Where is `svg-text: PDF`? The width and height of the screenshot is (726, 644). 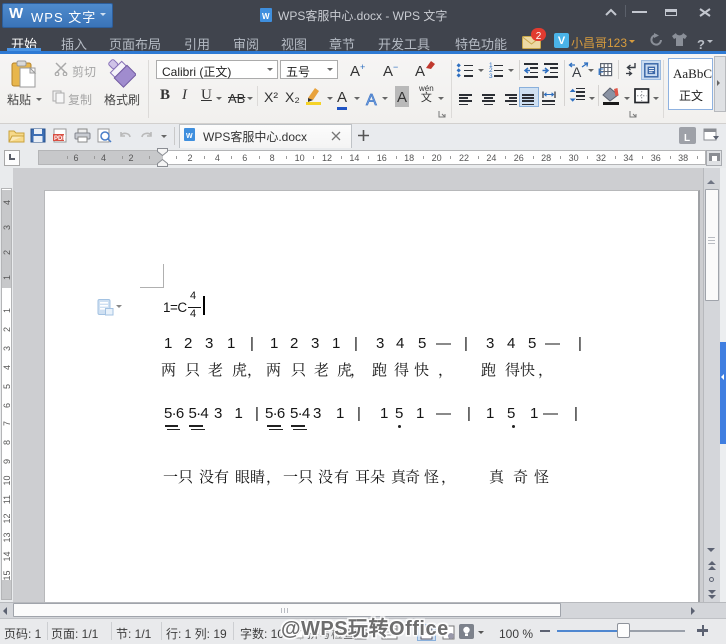 svg-text: PDF is located at coordinates (60, 137).